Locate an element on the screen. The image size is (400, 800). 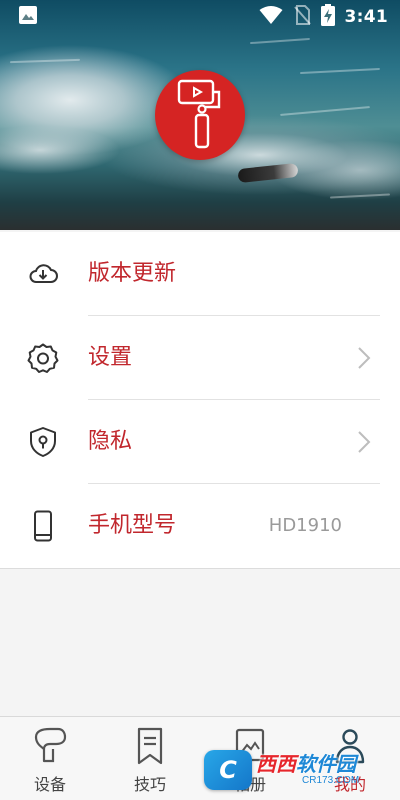
menu-label-privacy: 隐私 is located at coordinates (110, 441).